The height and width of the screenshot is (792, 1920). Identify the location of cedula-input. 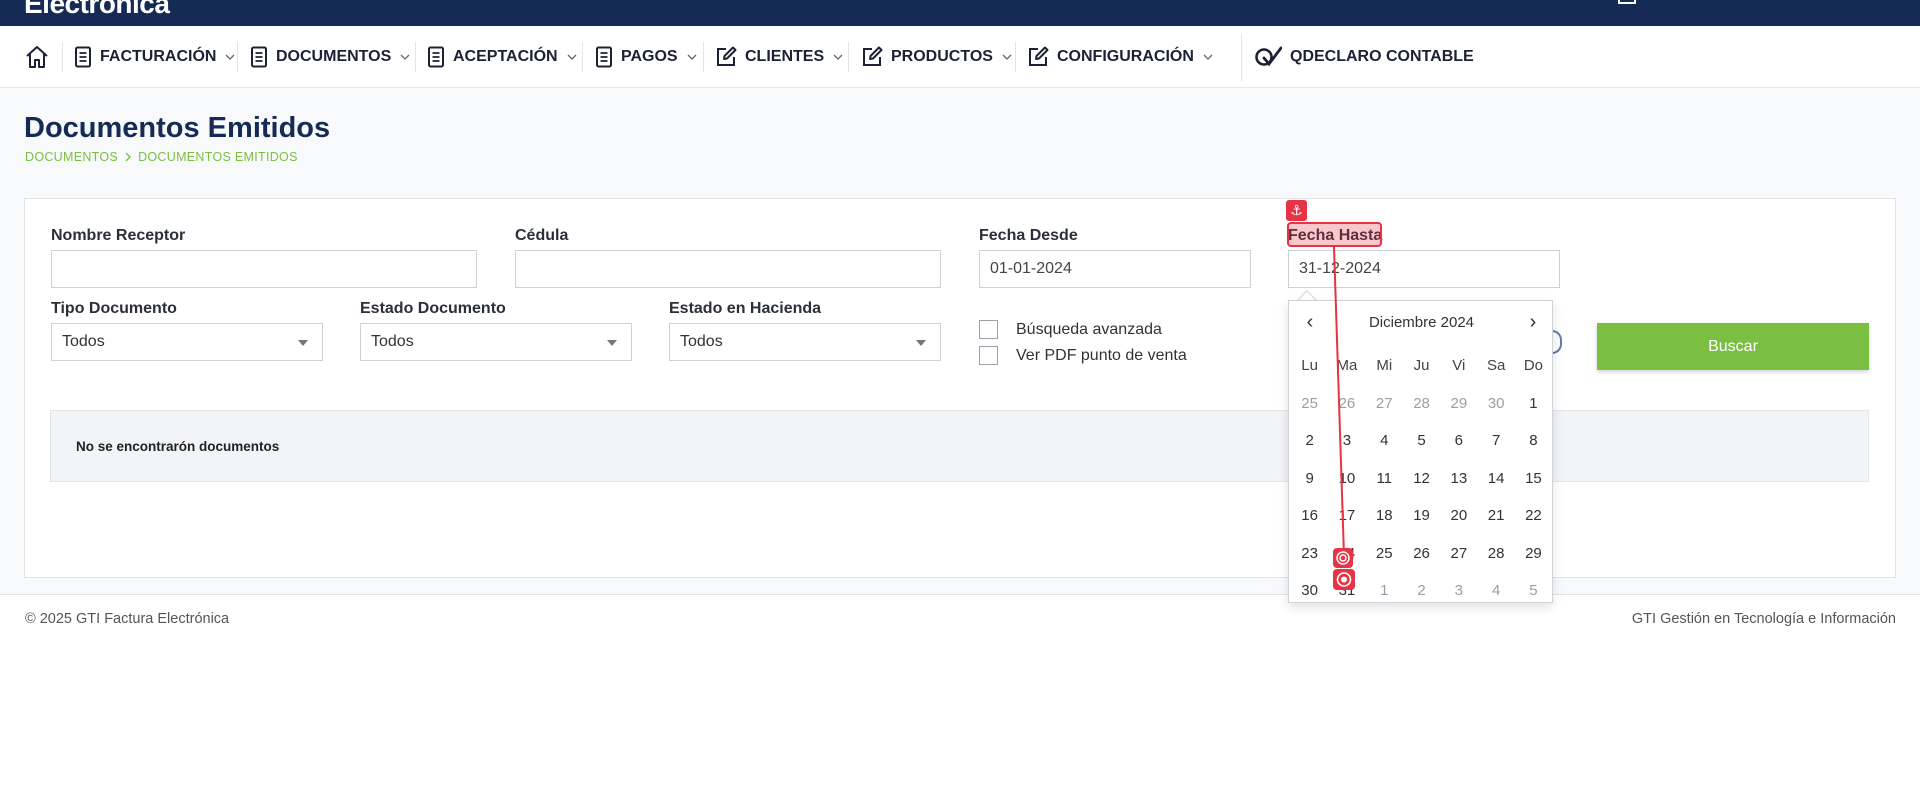
(728, 269).